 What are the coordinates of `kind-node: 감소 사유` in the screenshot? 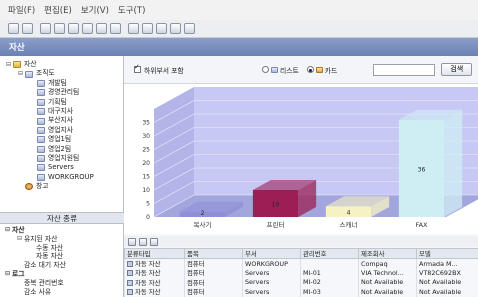 It's located at (64, 292).